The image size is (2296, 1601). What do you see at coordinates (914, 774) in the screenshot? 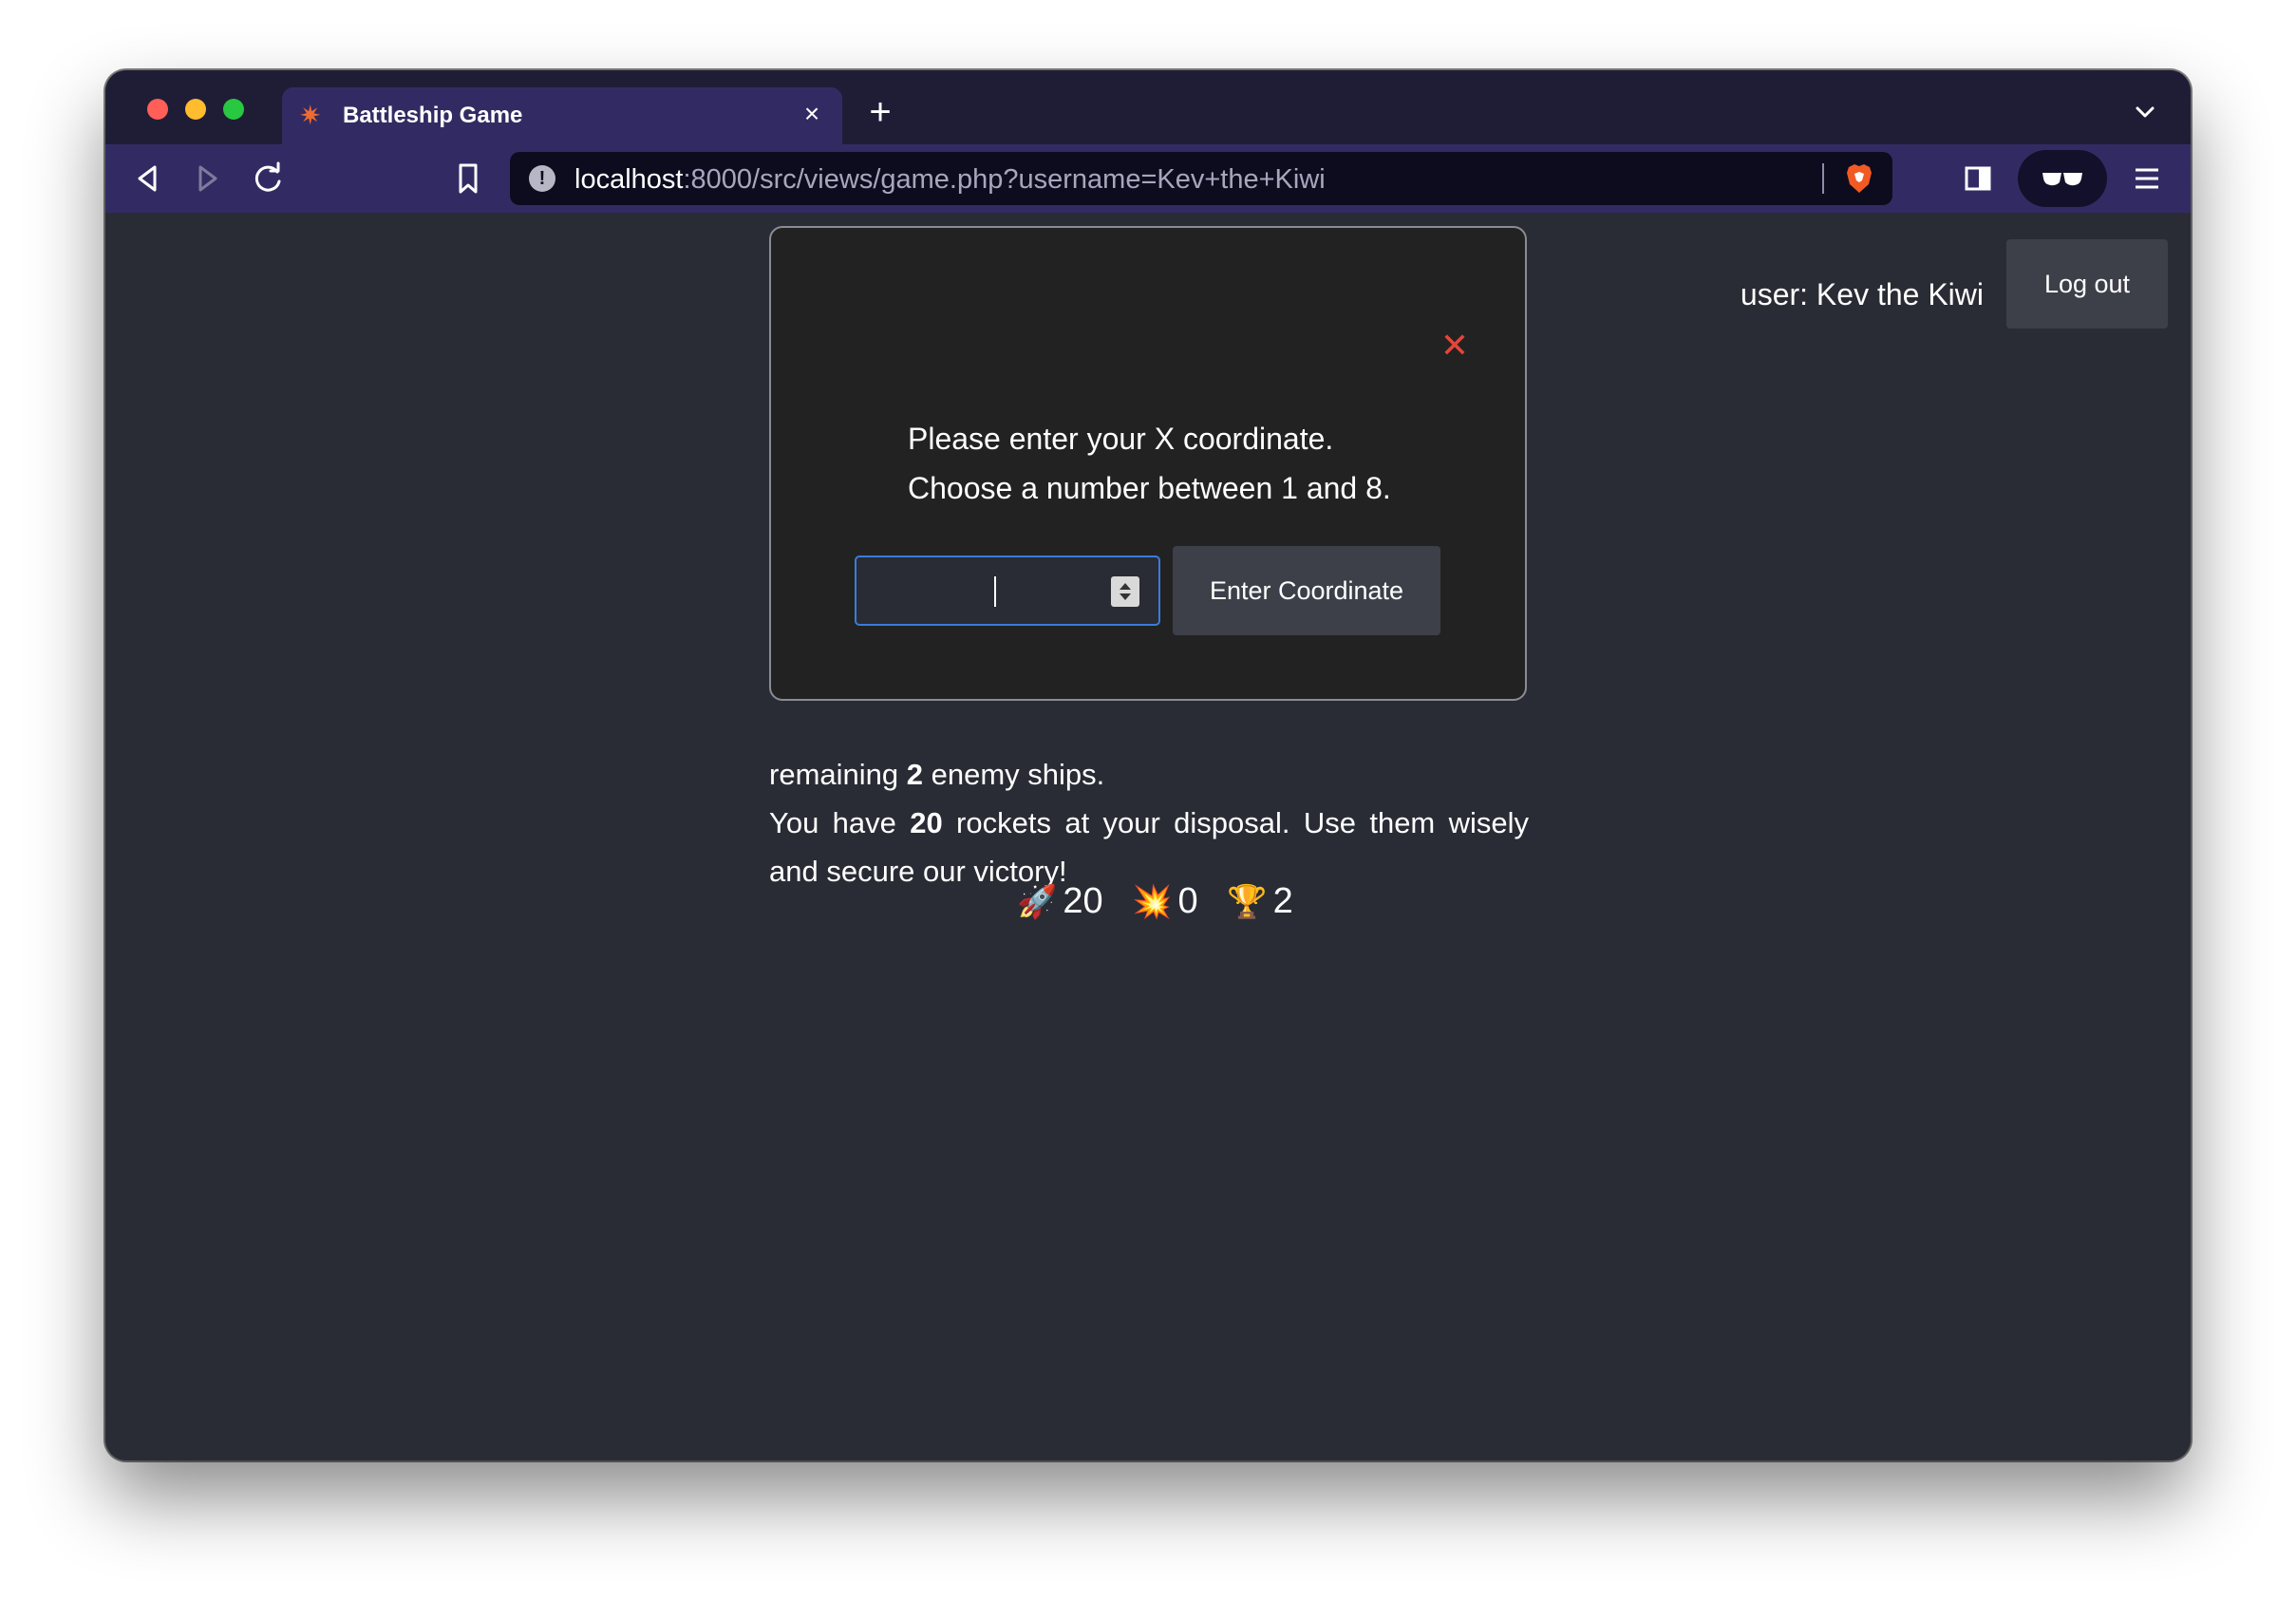
I see `remaining-ships-count: 2` at bounding box center [914, 774].